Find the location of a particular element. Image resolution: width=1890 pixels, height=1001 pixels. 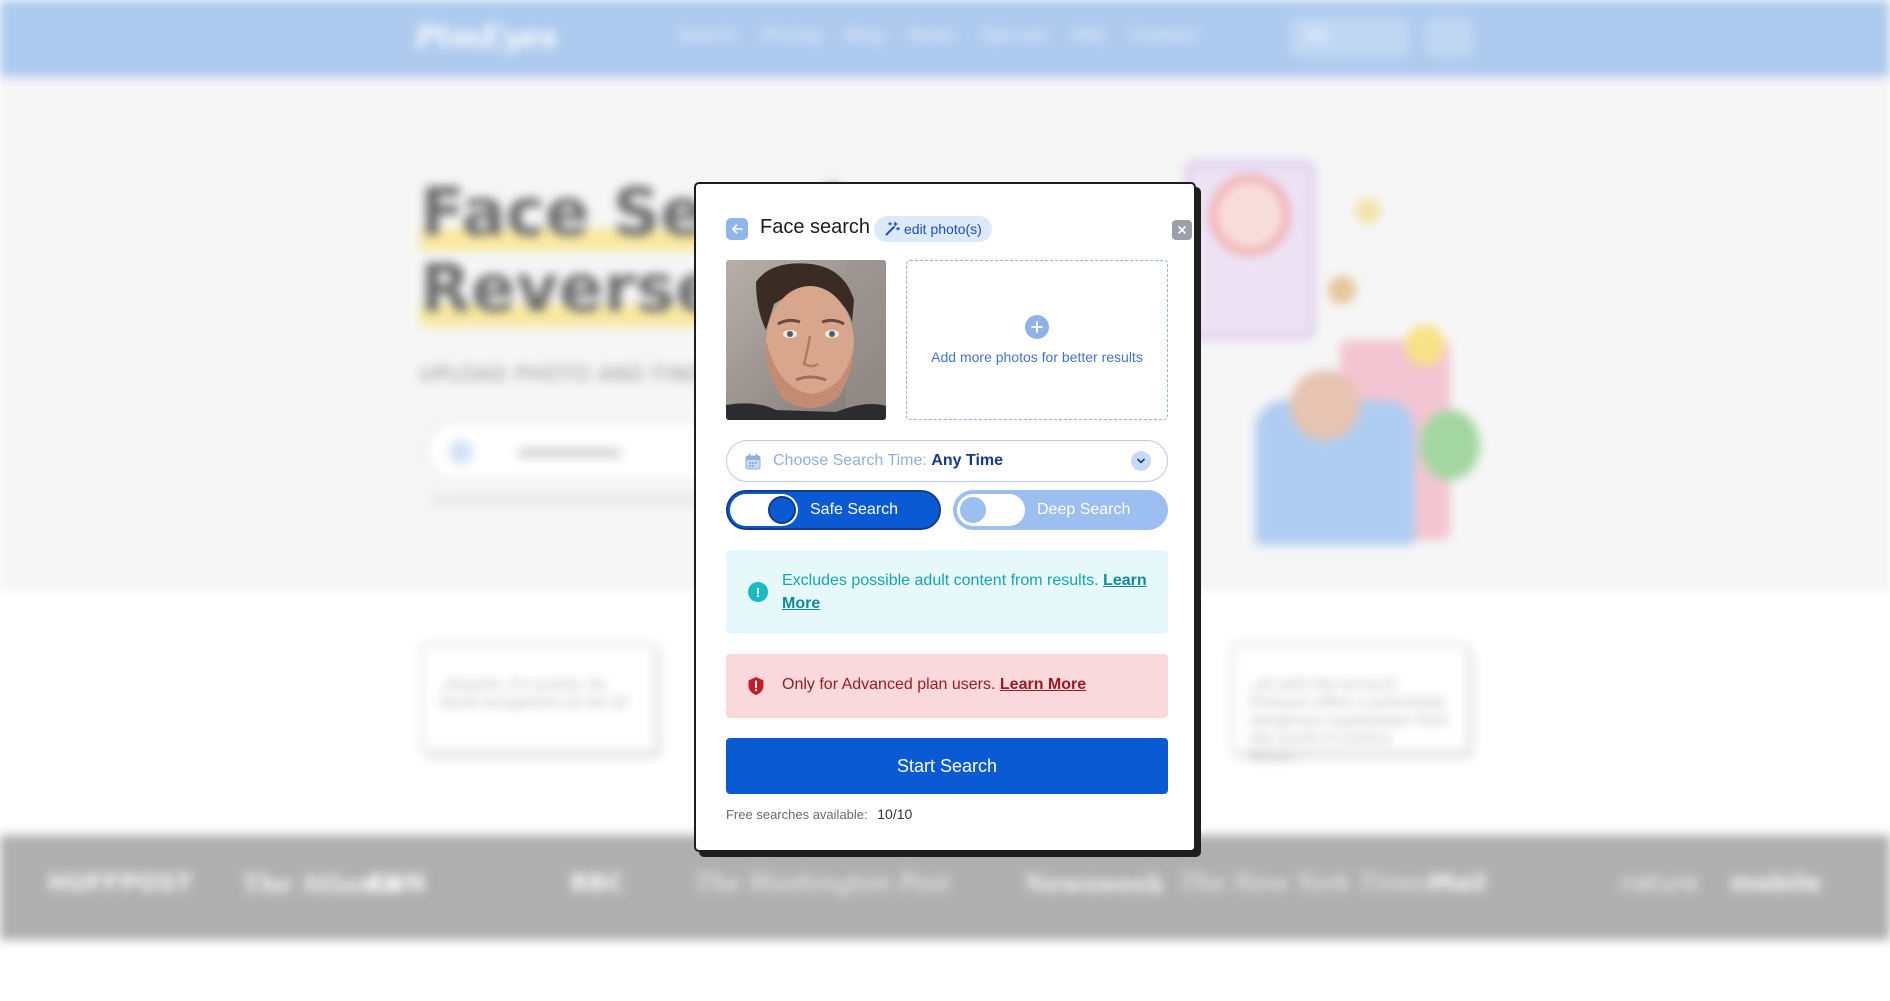

deep-search-toggle: Deep Search is located at coordinates (1060, 510).